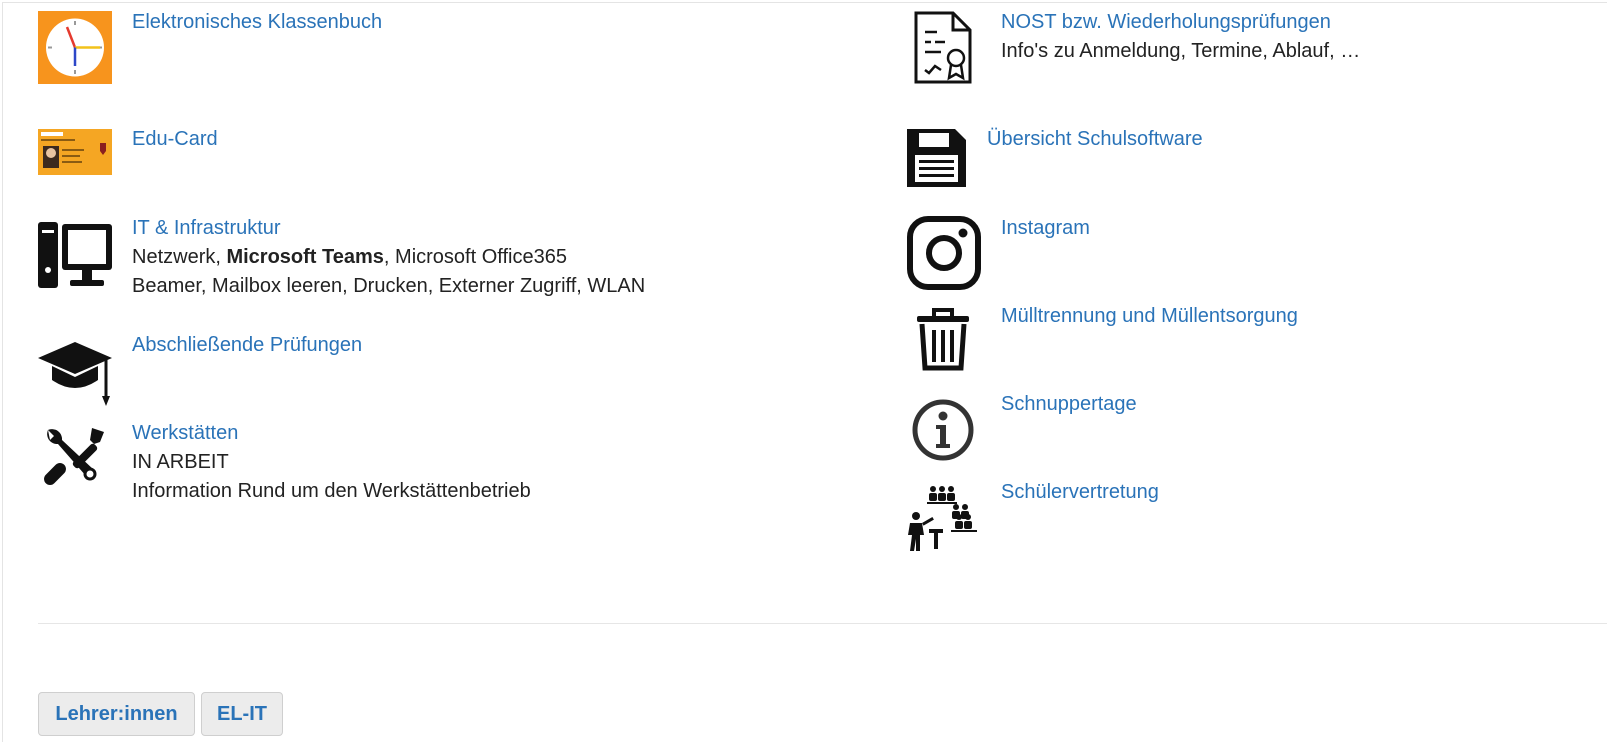 This screenshot has height=742, width=1607. What do you see at coordinates (73, 458) in the screenshot?
I see `tools-icon` at bounding box center [73, 458].